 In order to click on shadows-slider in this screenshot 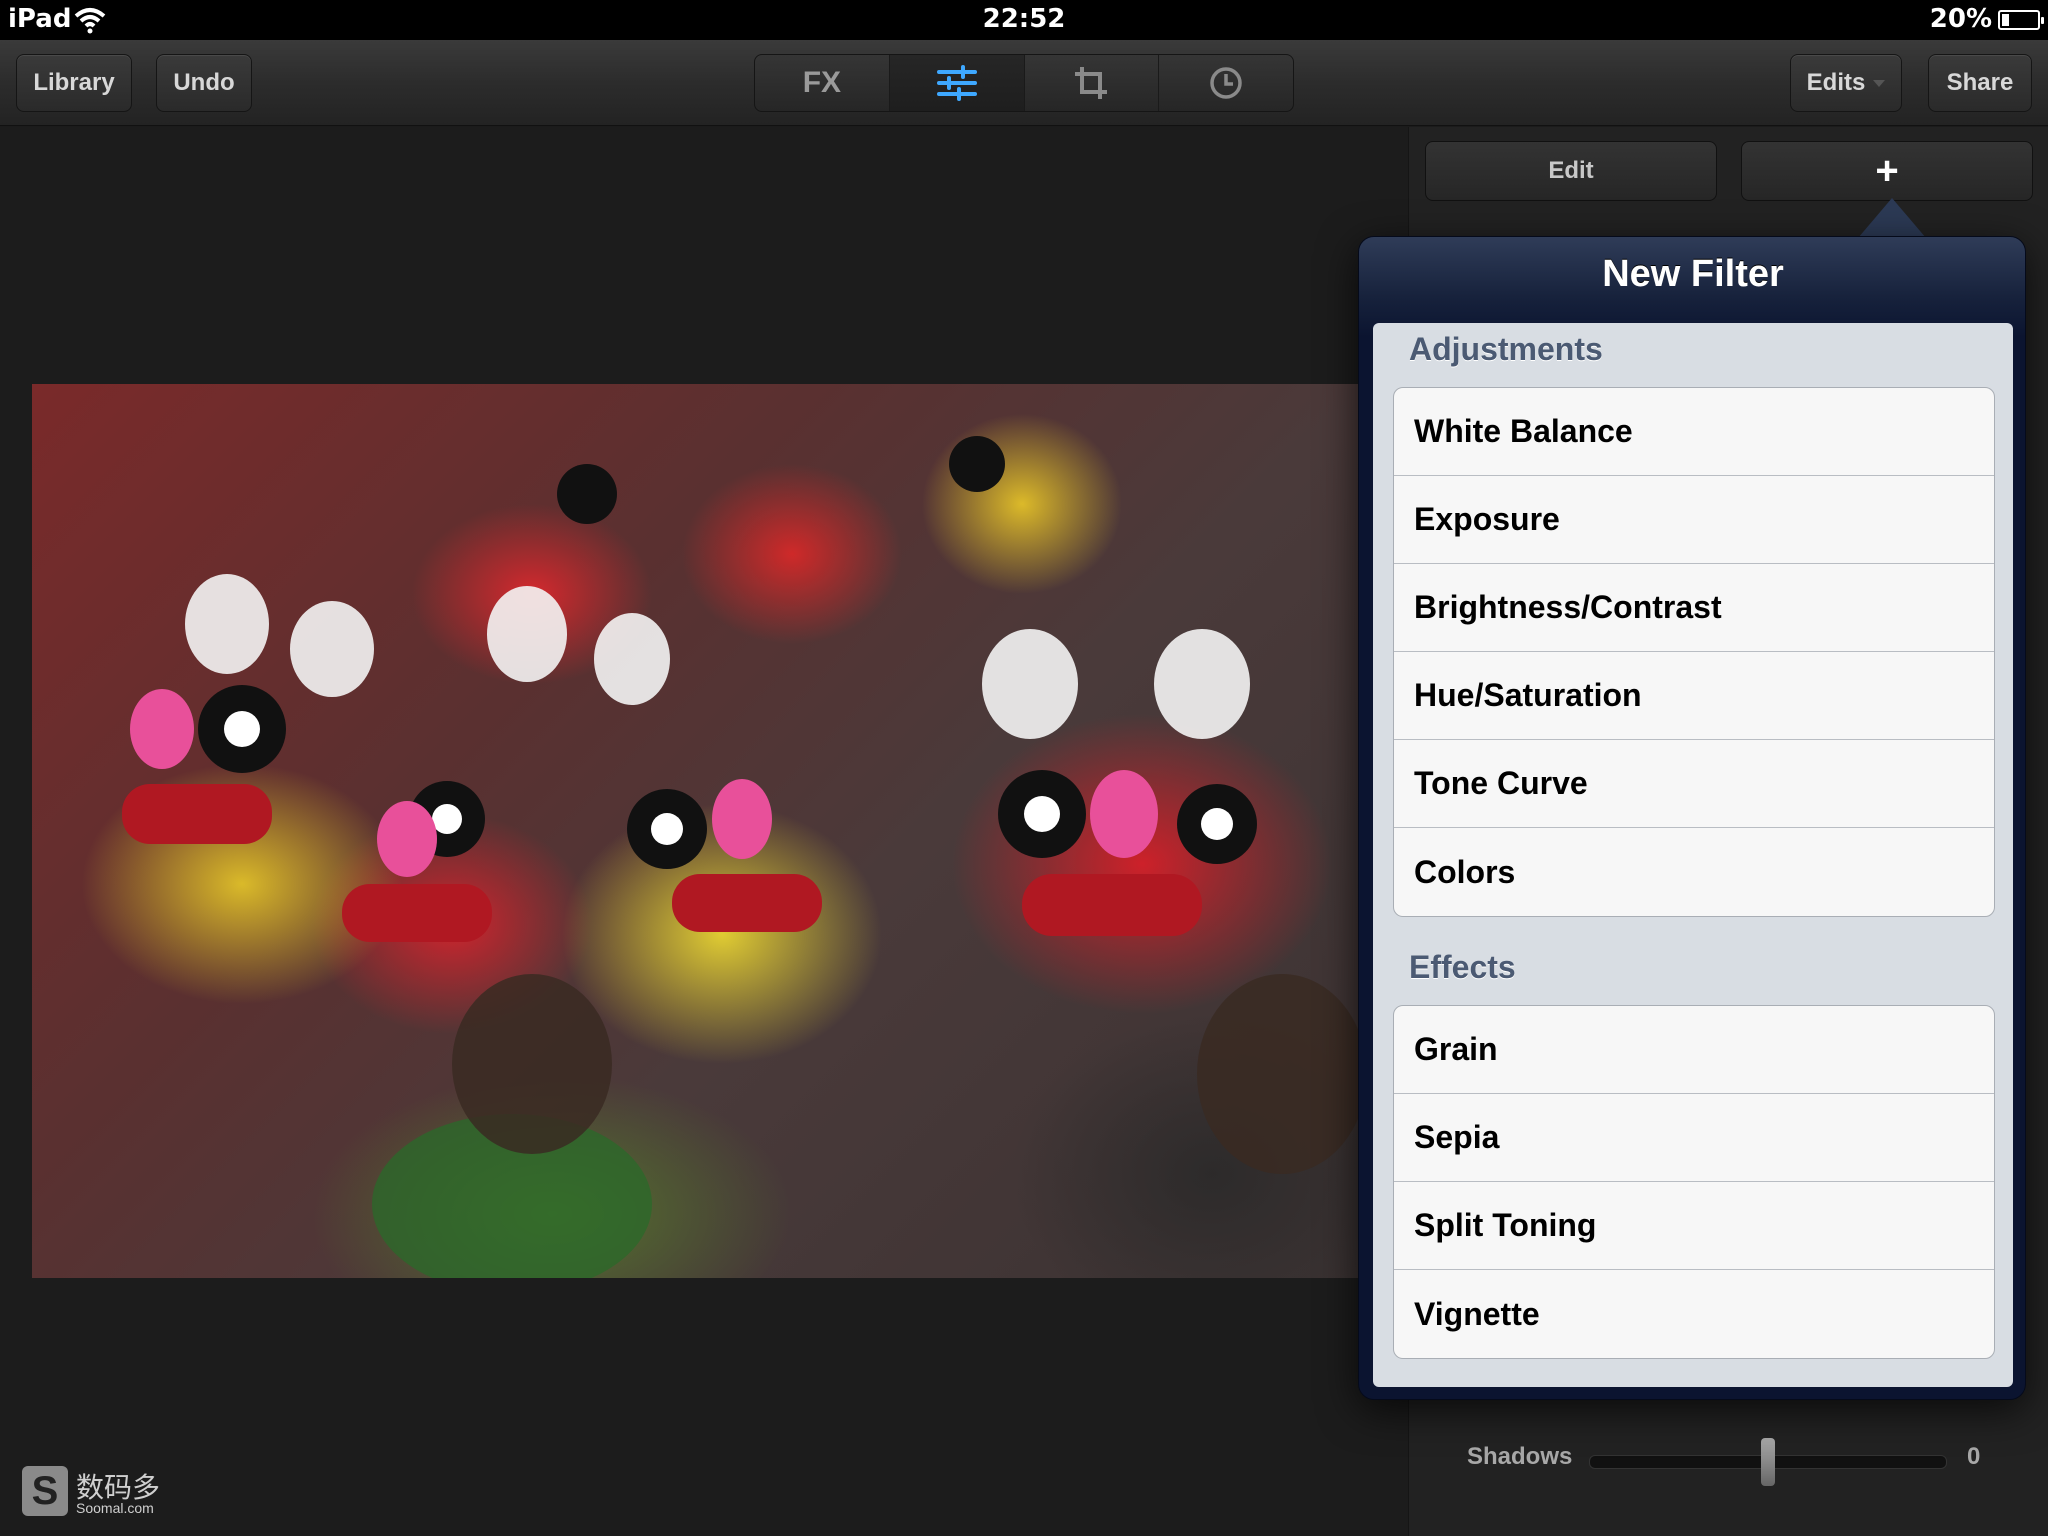, I will do `click(1768, 1462)`.